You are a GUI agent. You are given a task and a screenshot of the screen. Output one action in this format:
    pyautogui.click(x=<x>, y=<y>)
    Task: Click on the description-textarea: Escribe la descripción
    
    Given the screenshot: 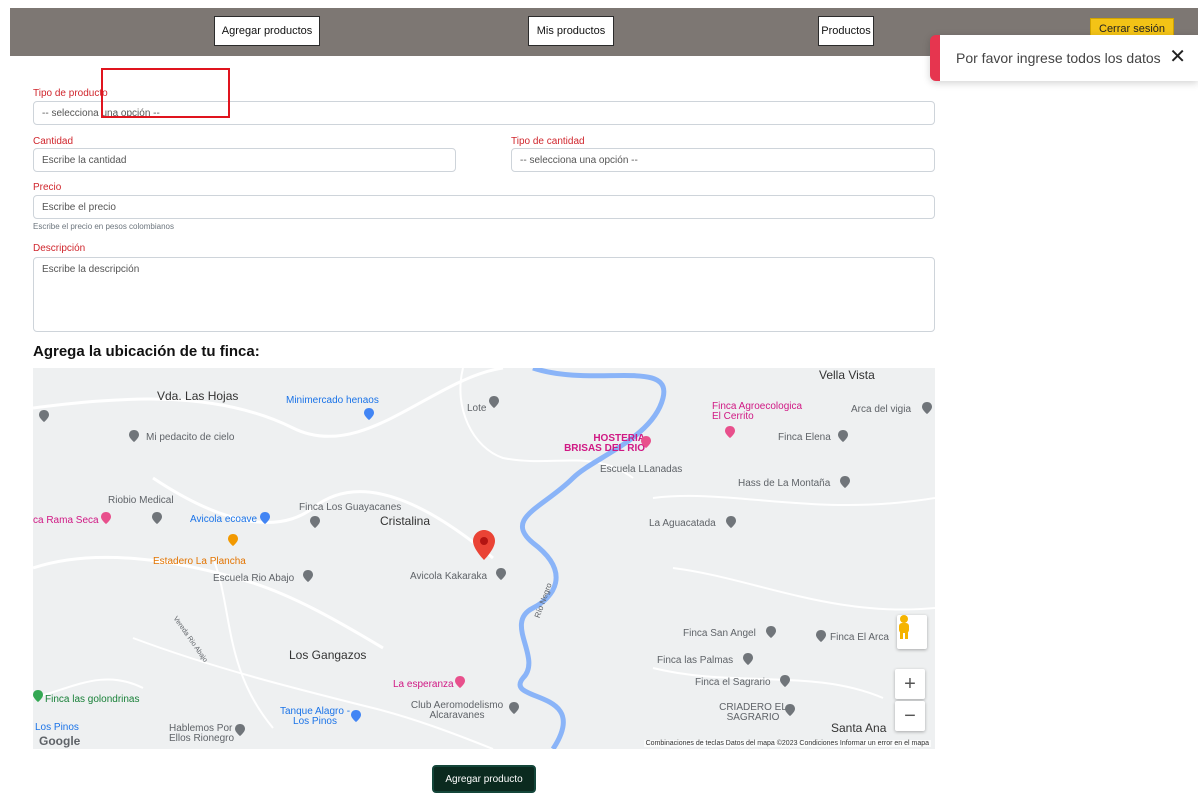 What is the action you would take?
    pyautogui.click(x=484, y=294)
    